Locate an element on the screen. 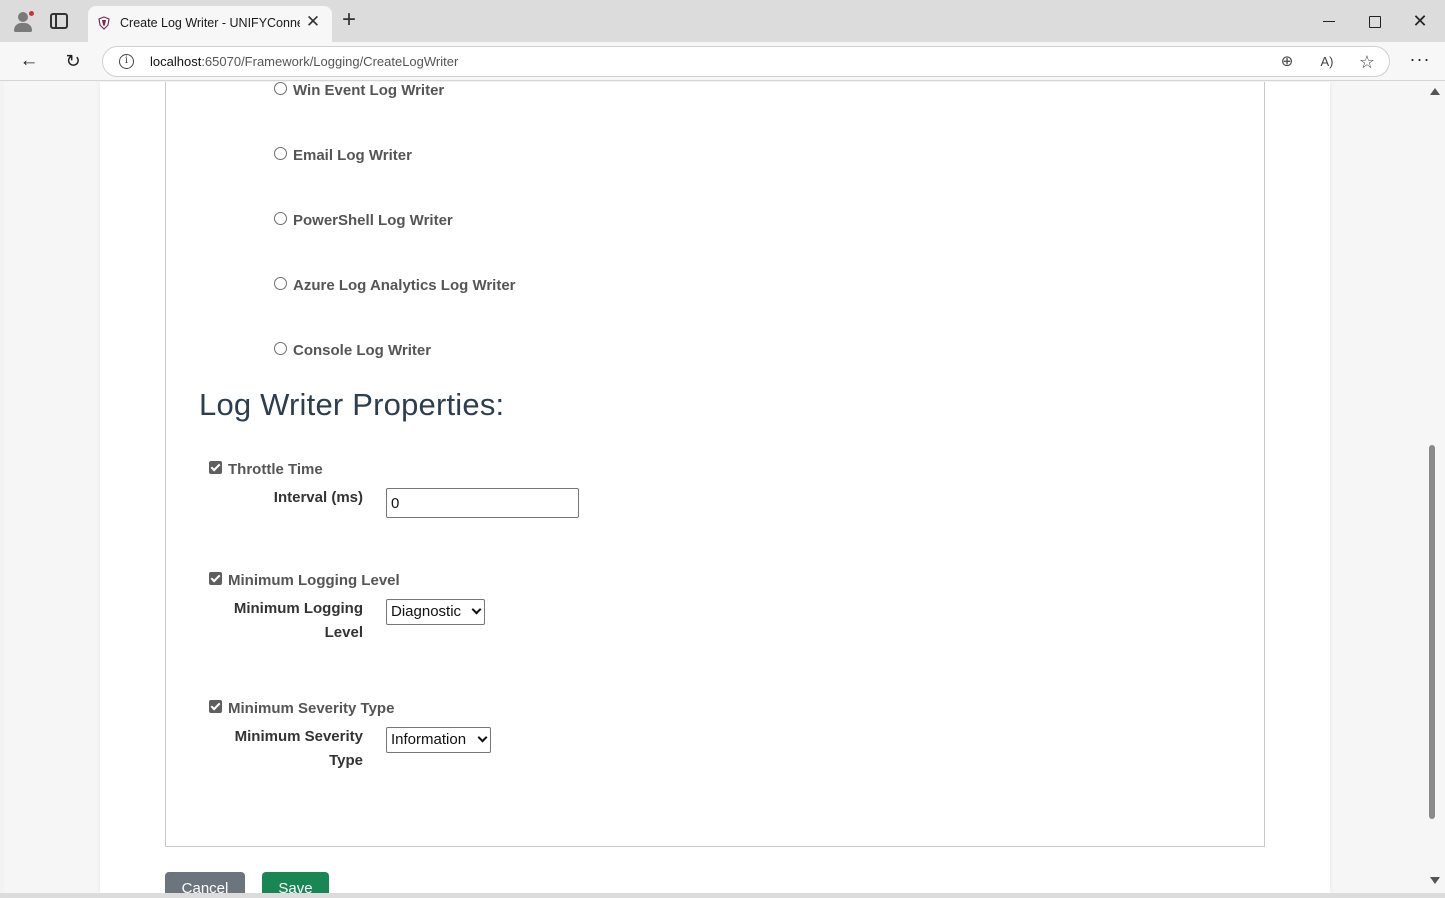  page-scrollbar is located at coordinates (1435, 487).